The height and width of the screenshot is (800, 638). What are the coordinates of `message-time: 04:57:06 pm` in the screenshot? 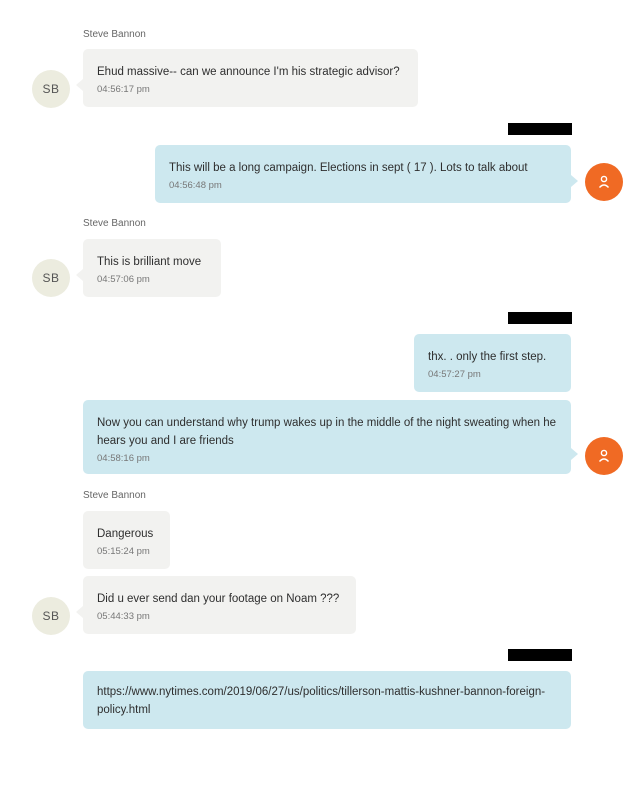 It's located at (123, 279).